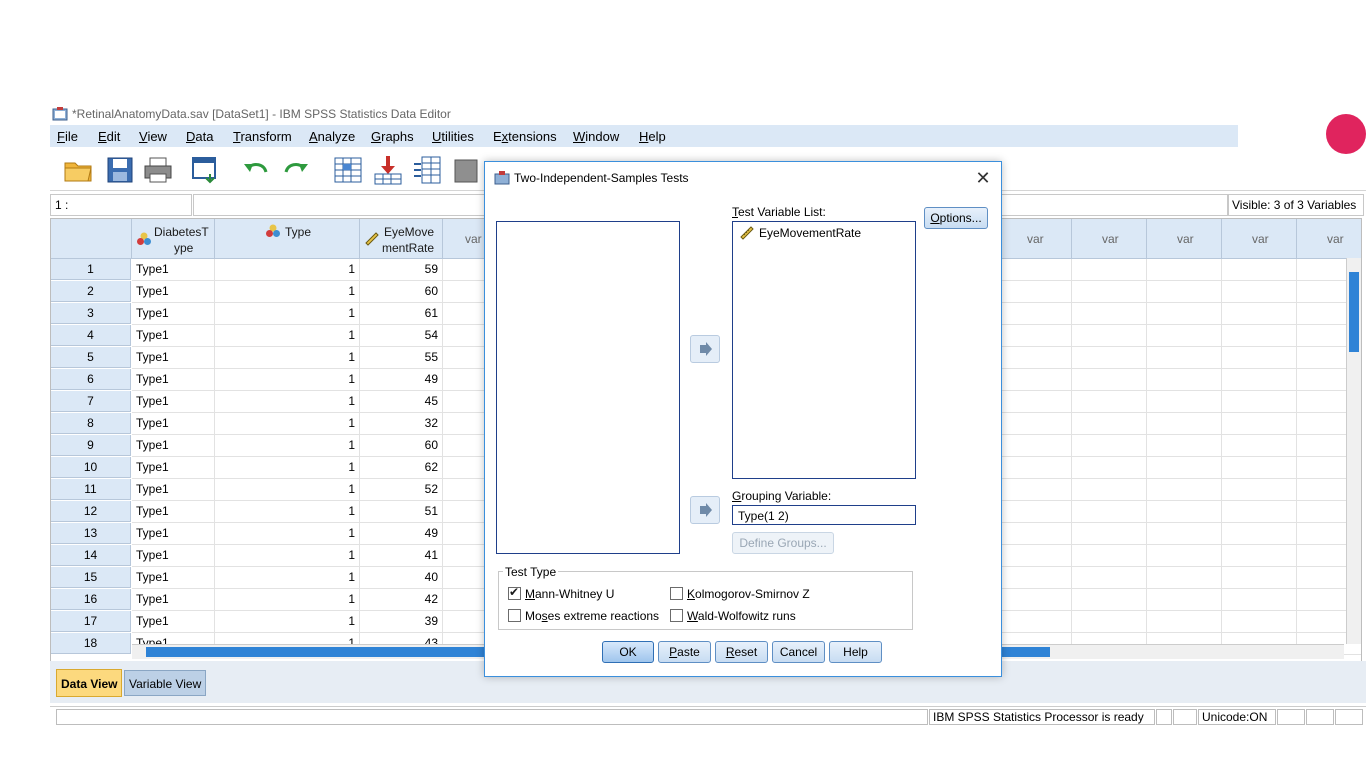 The image size is (1366, 768). I want to click on row-header: 2, so click(91, 291).